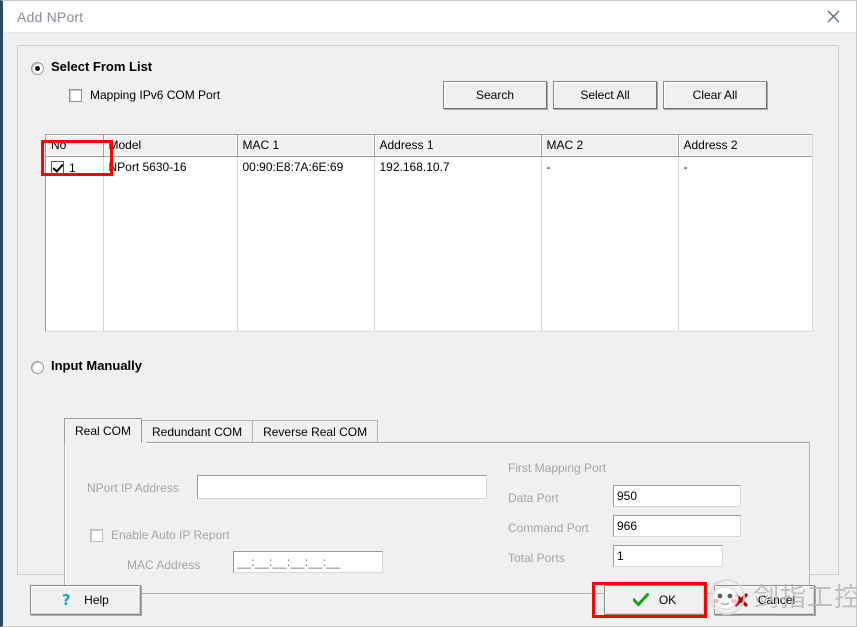  I want to click on select-all-button: Select All, so click(605, 95).